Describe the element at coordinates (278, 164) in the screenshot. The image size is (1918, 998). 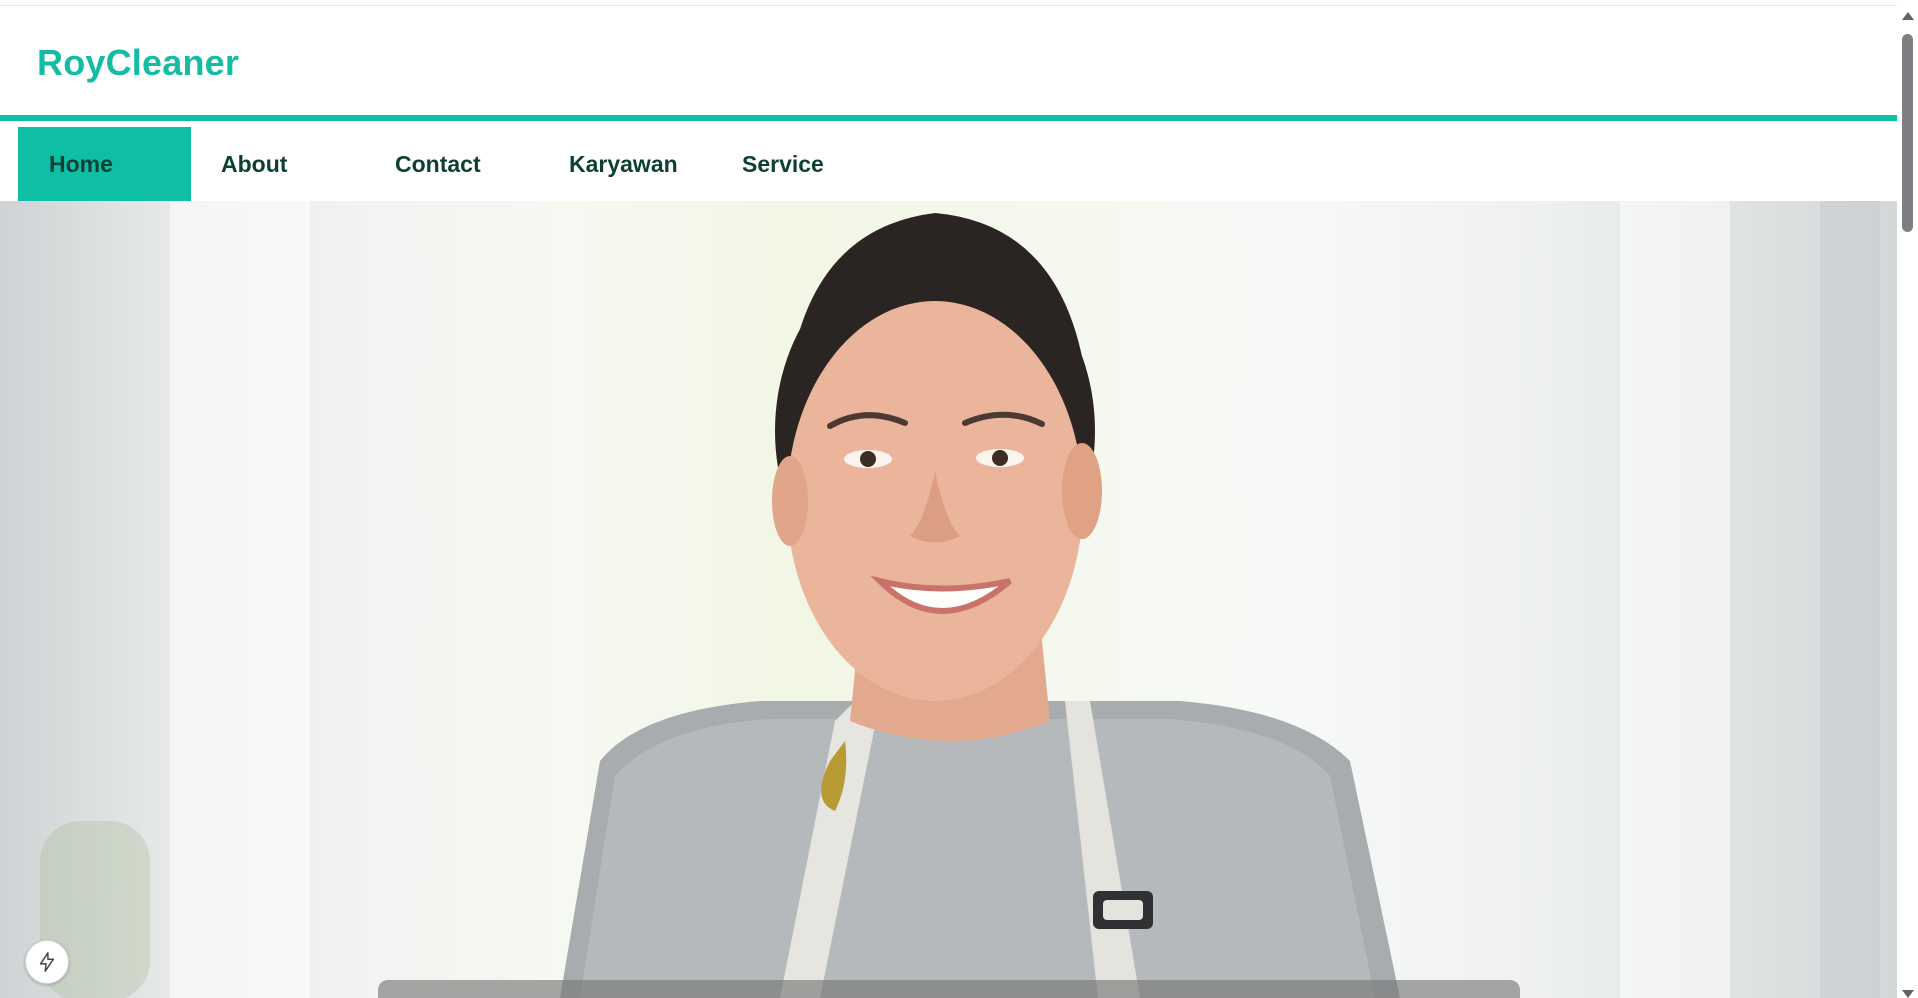
I see `nav-item-about: About` at that location.